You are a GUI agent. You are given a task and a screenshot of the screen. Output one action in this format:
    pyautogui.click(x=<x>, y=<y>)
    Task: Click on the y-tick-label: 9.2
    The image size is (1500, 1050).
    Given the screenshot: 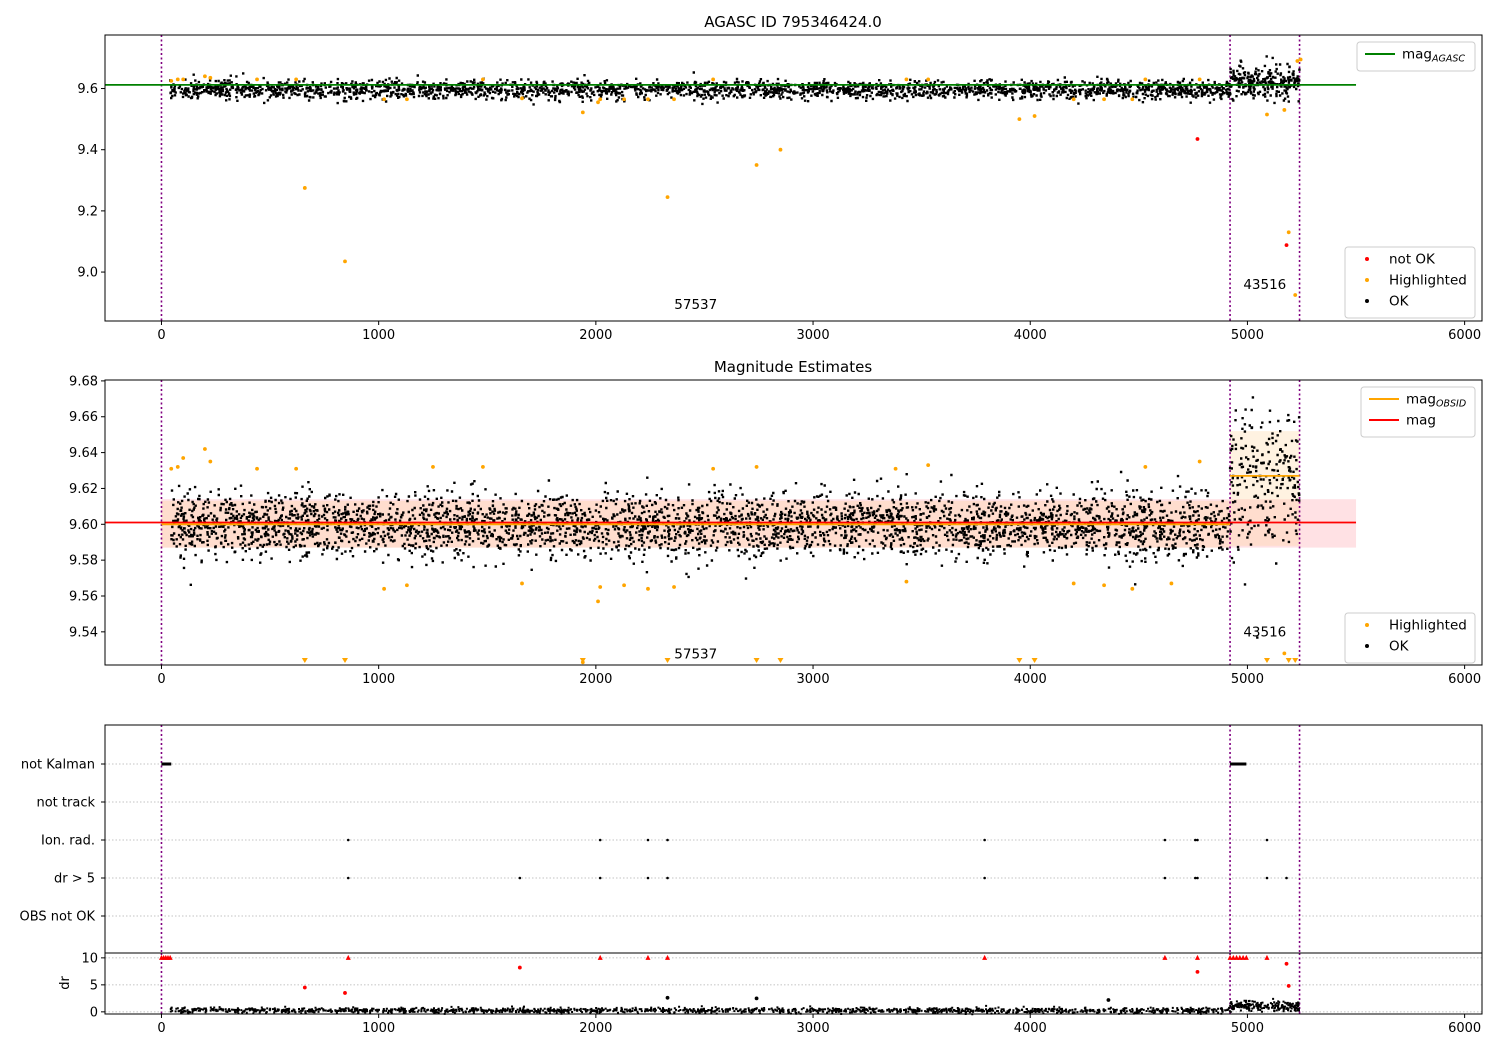 What is the action you would take?
    pyautogui.click(x=87, y=211)
    